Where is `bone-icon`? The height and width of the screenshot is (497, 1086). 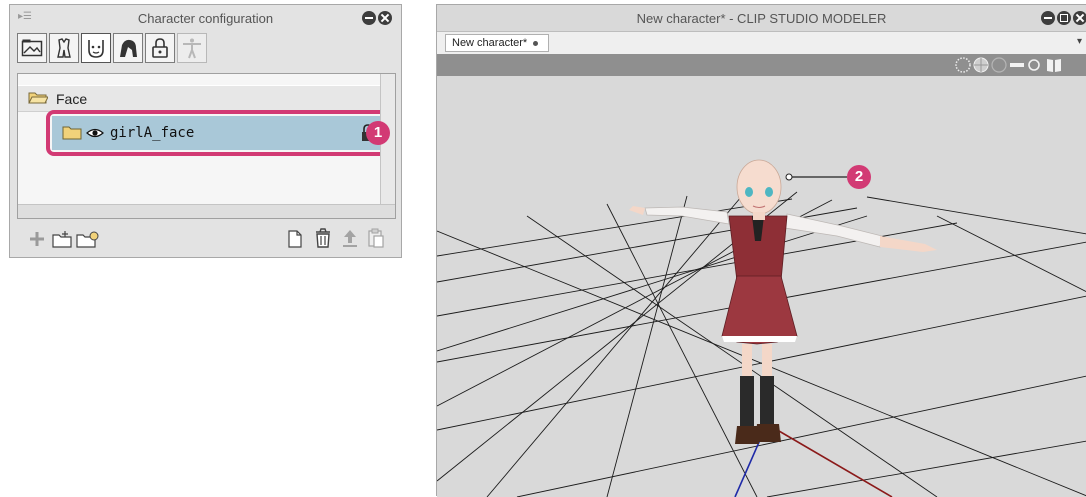
bone-icon is located at coordinates (1017, 65).